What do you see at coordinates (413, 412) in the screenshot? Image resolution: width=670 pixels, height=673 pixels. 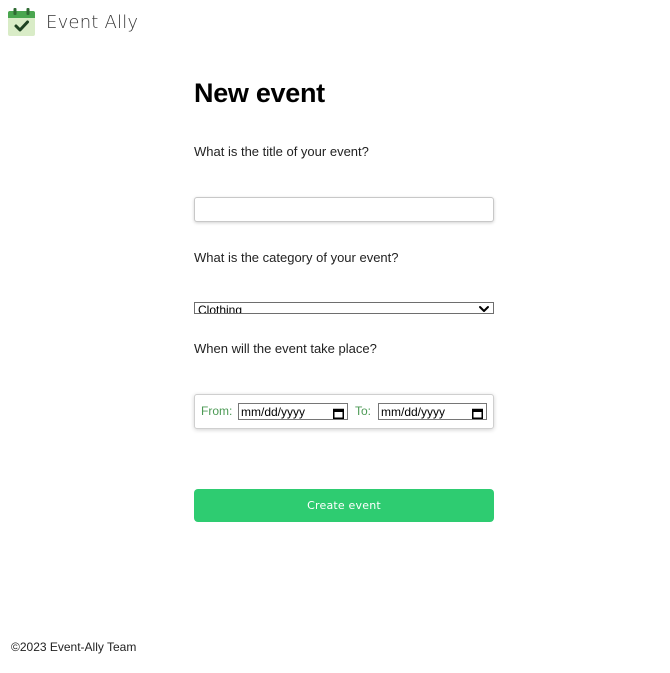 I see `to-date-placeholder: mm/dd/yyyy` at bounding box center [413, 412].